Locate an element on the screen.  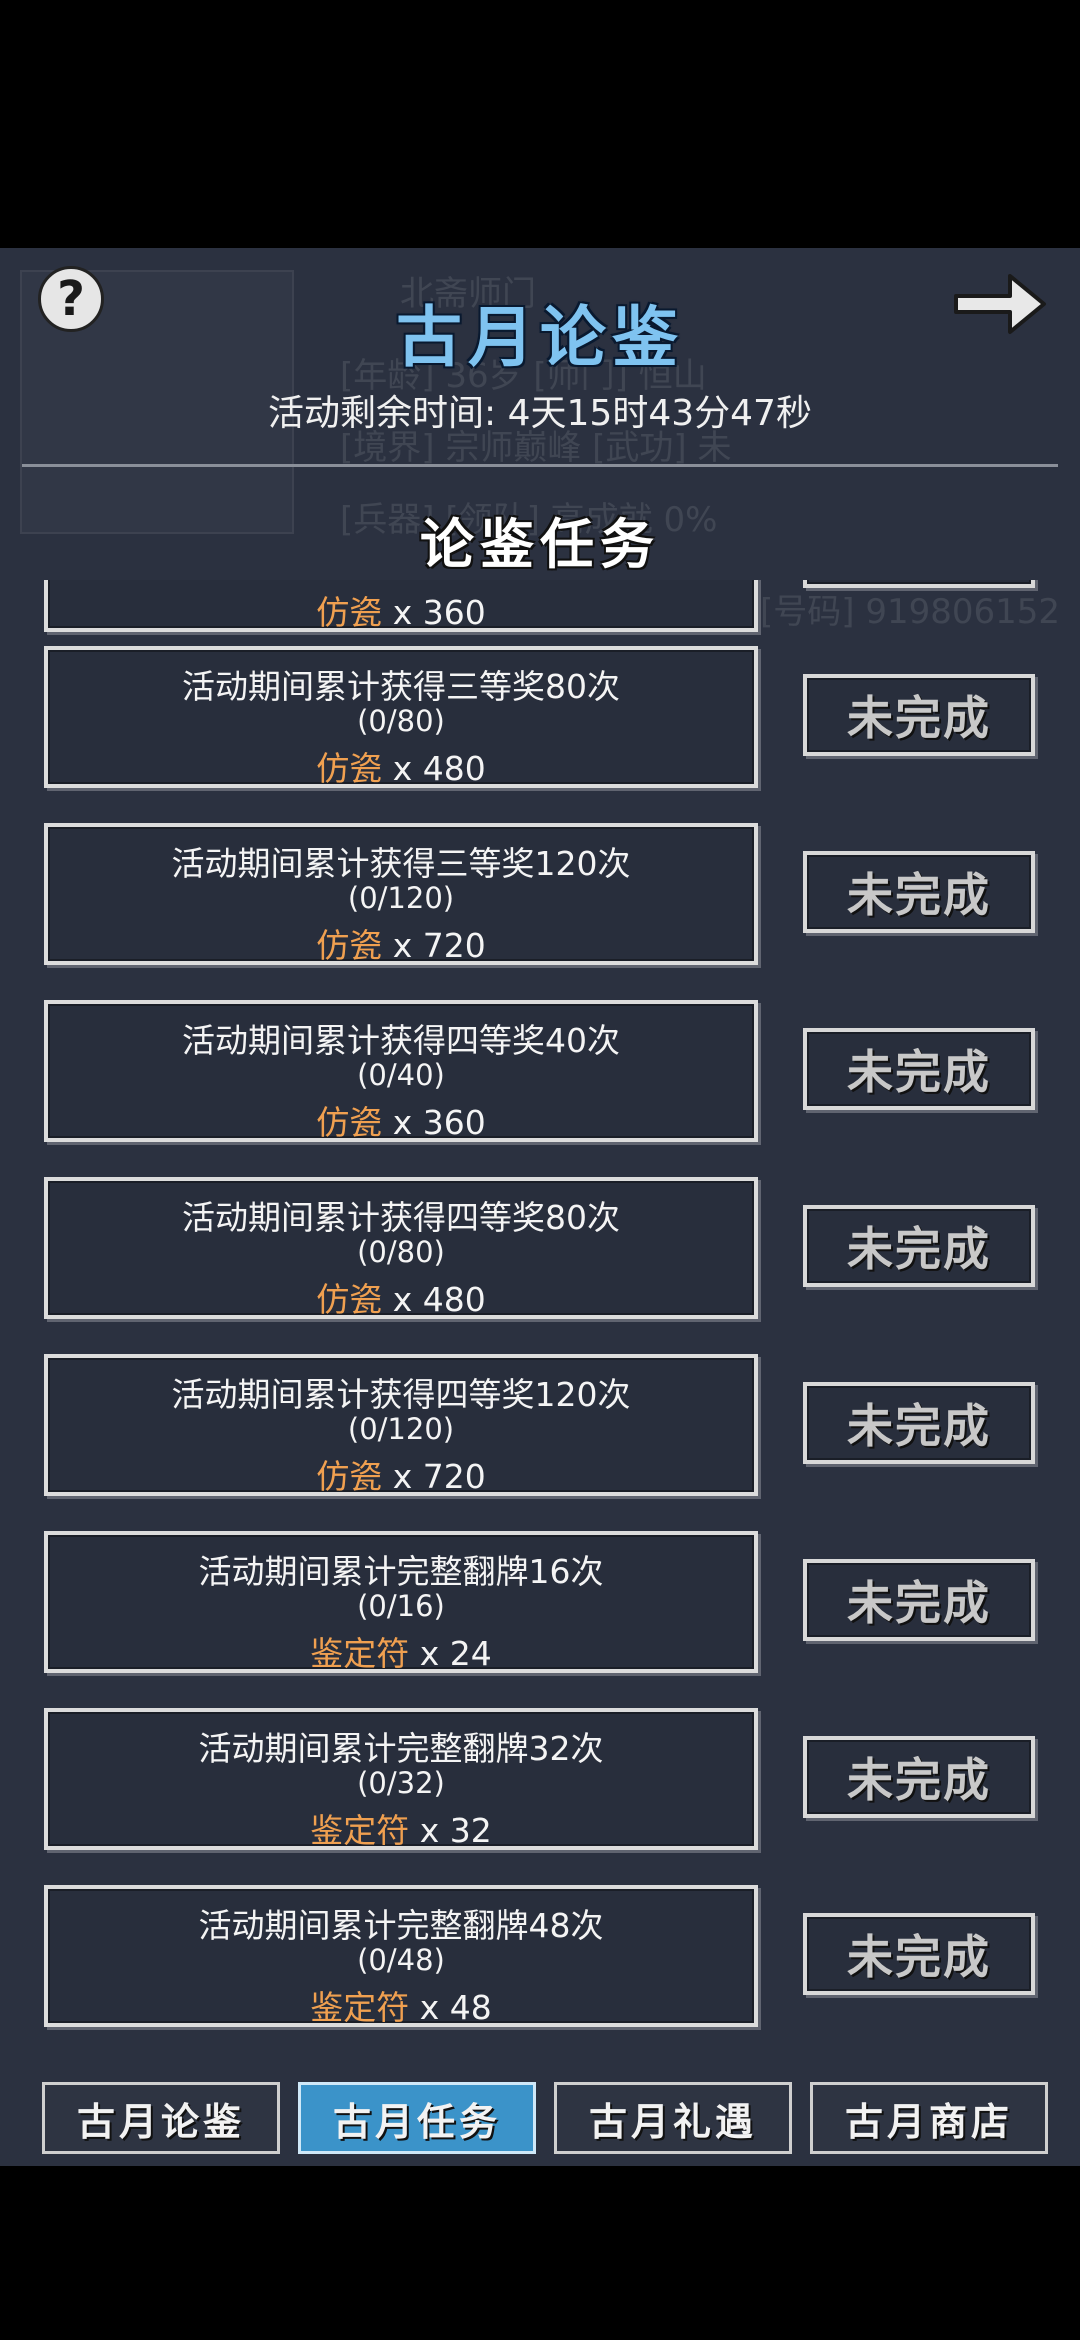
task-description: 活动期间累计获得四等奖40次 is located at coordinates (401, 1040).